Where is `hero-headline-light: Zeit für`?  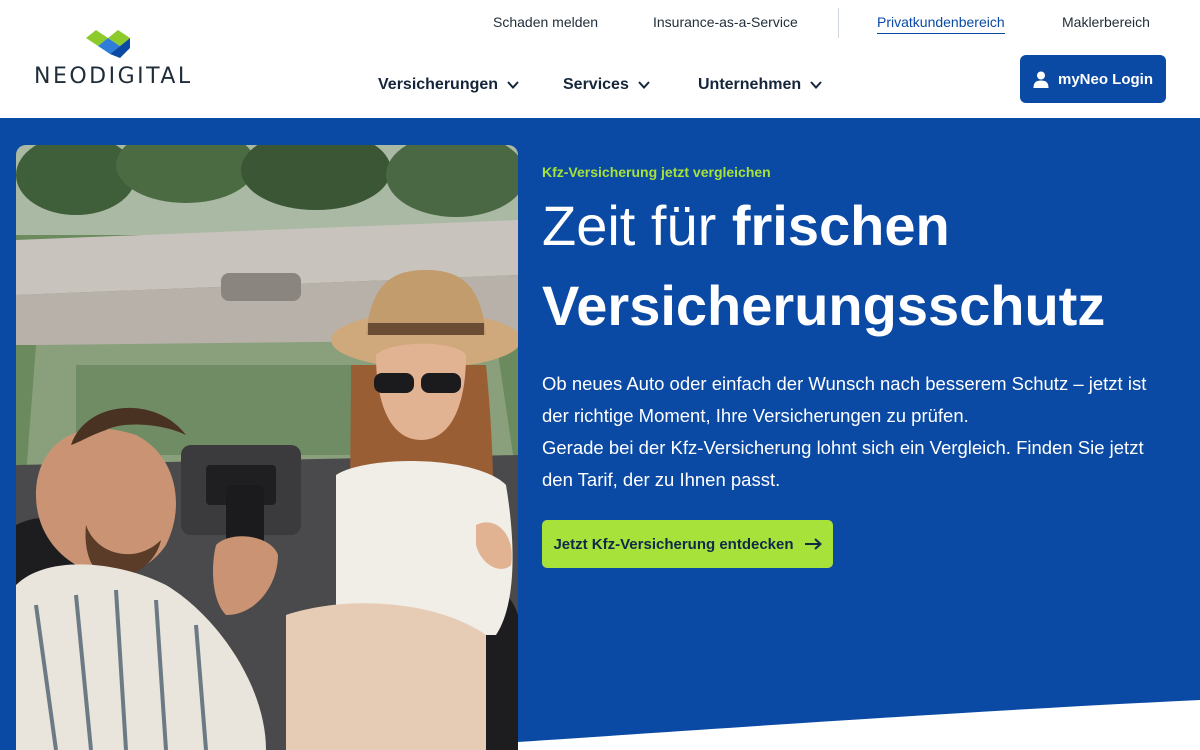
hero-headline-light: Zeit für is located at coordinates (629, 225).